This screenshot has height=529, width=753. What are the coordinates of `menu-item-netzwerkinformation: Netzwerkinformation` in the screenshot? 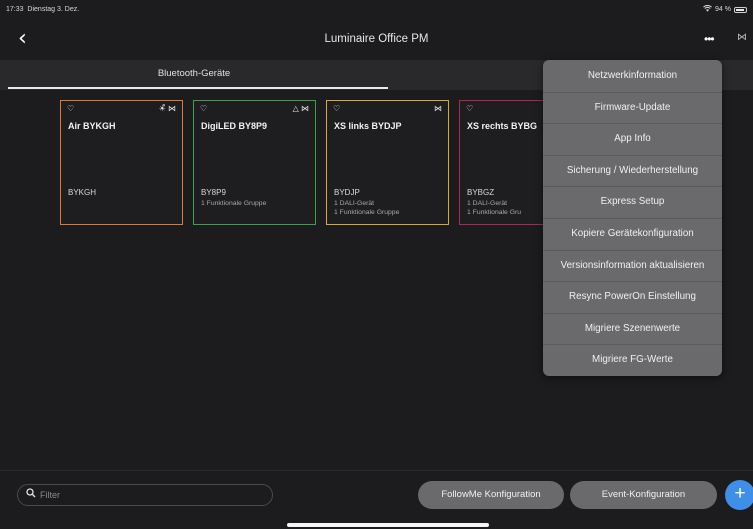 It's located at (632, 76).